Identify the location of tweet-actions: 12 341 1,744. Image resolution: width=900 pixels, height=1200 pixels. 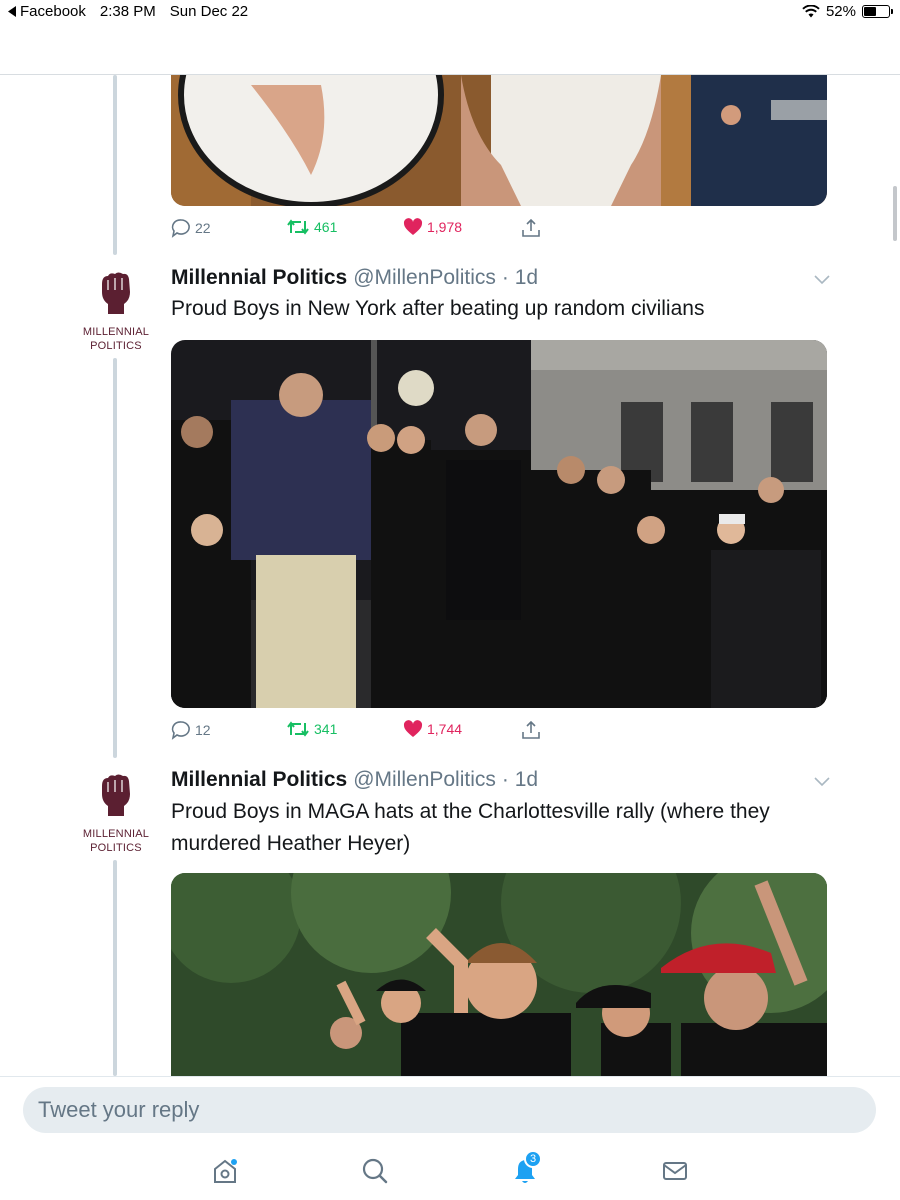
(371, 732).